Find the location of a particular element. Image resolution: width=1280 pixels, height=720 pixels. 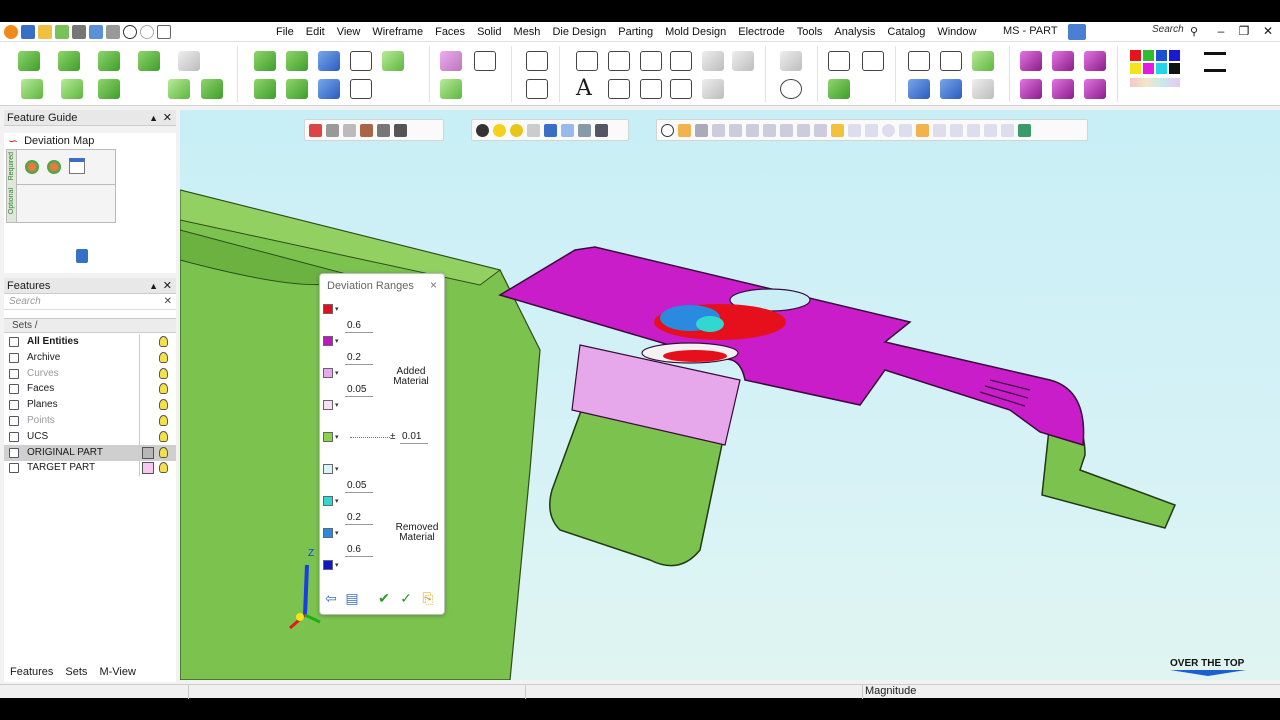

diameter-dim-icon is located at coordinates (651, 61).